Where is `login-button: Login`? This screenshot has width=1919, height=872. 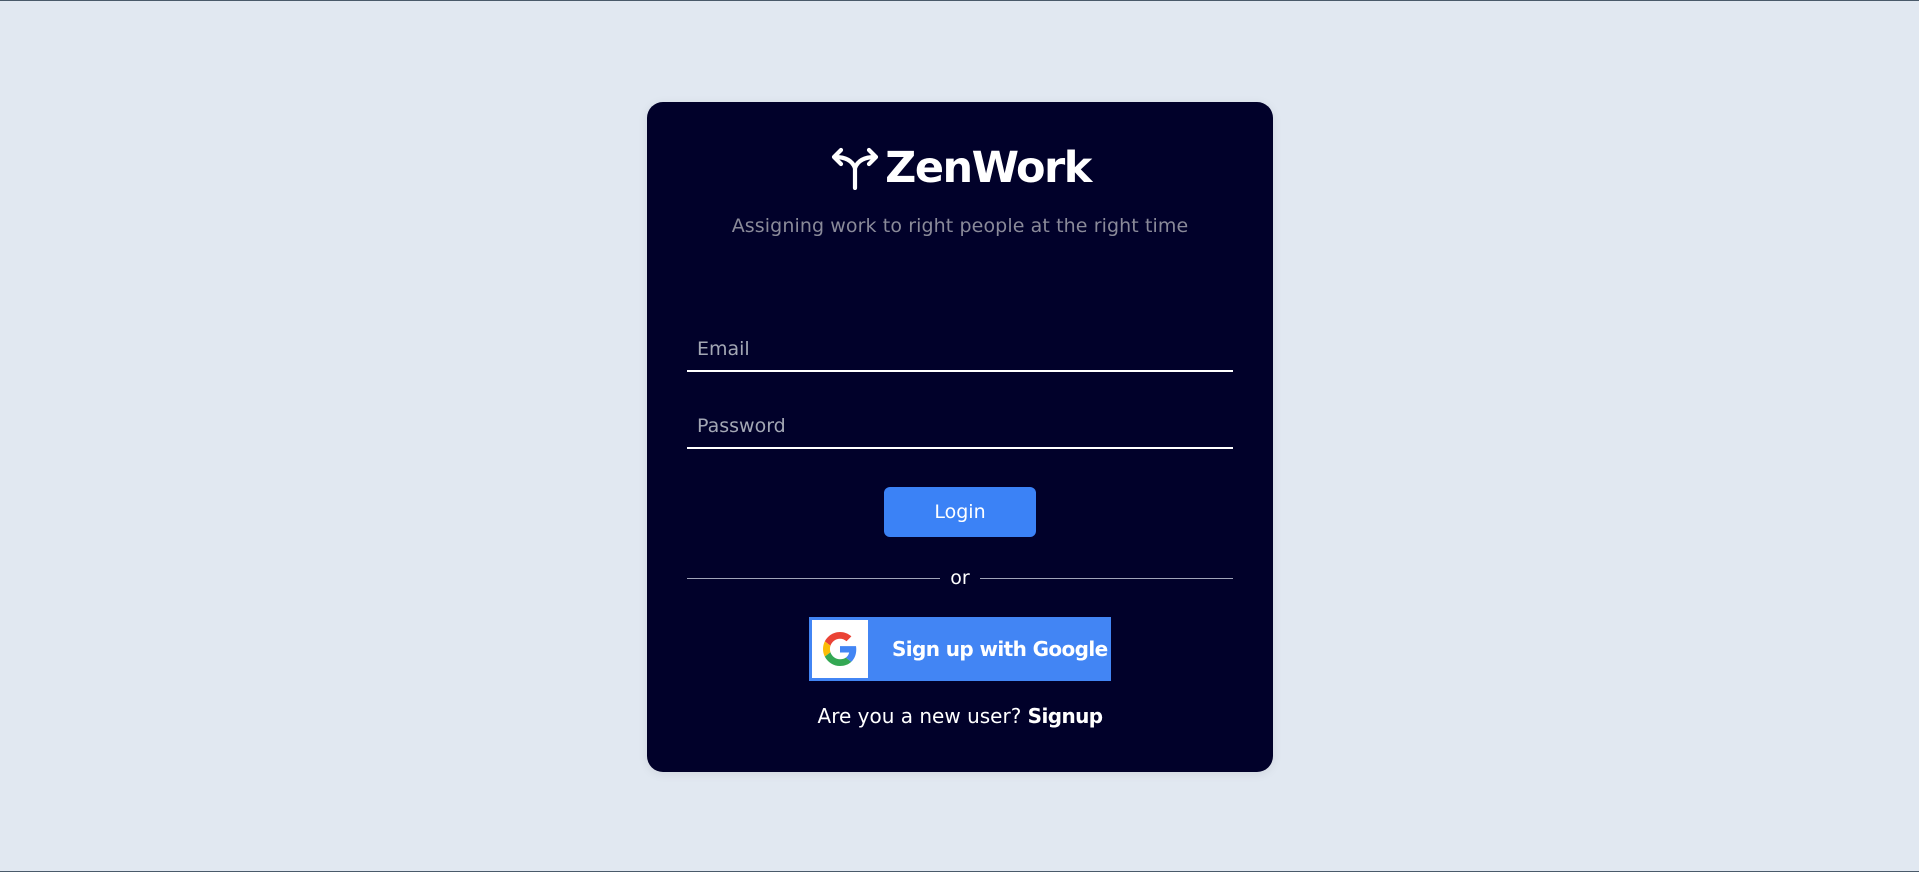
login-button: Login is located at coordinates (960, 512).